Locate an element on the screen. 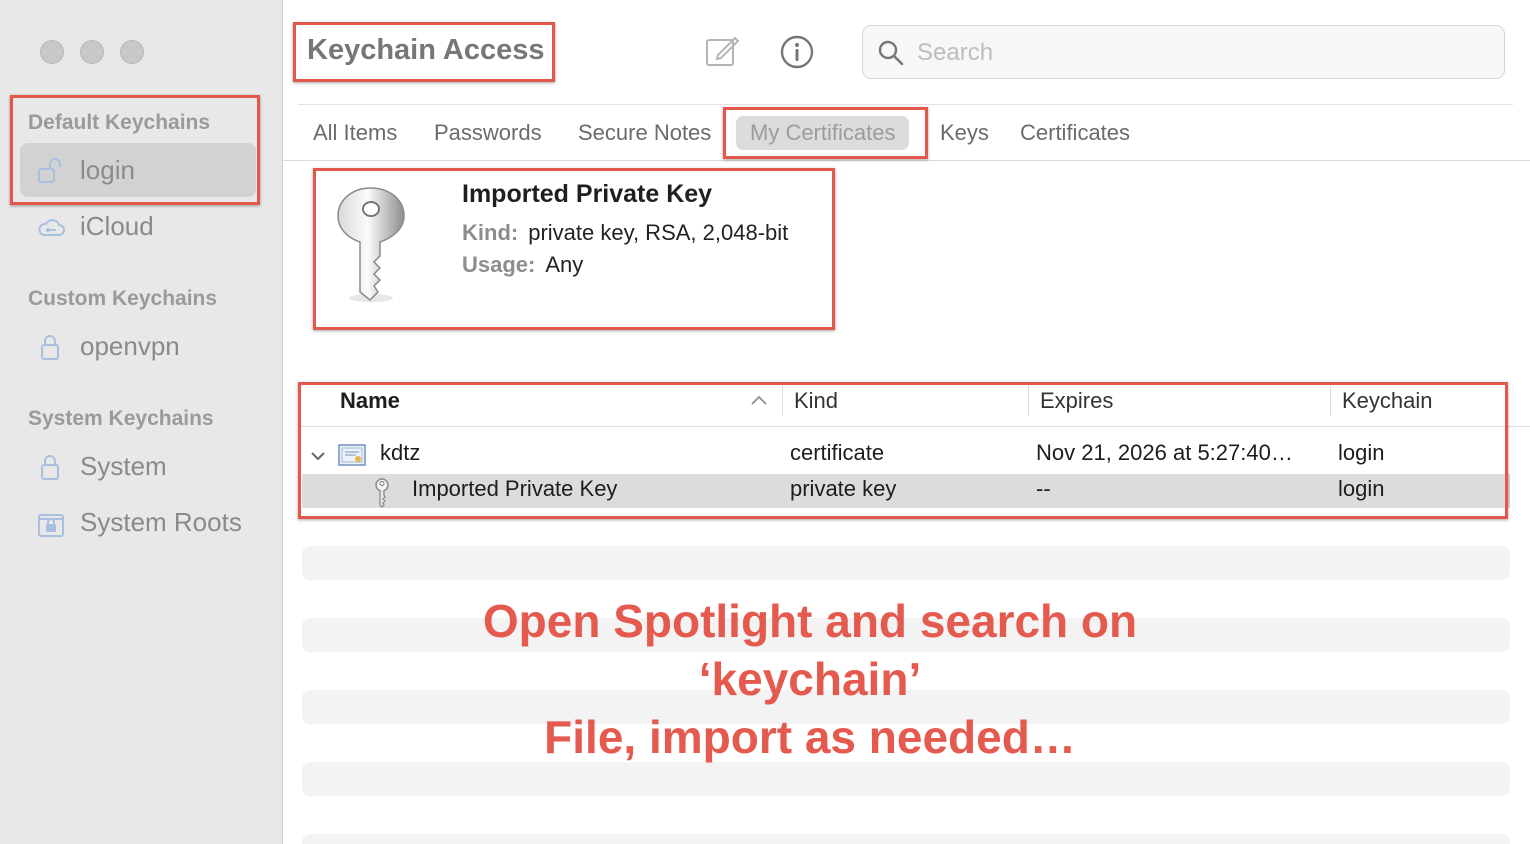 This screenshot has height=844, width=1530. section-header-custom-keychains: Custom Keychains is located at coordinates (123, 298).